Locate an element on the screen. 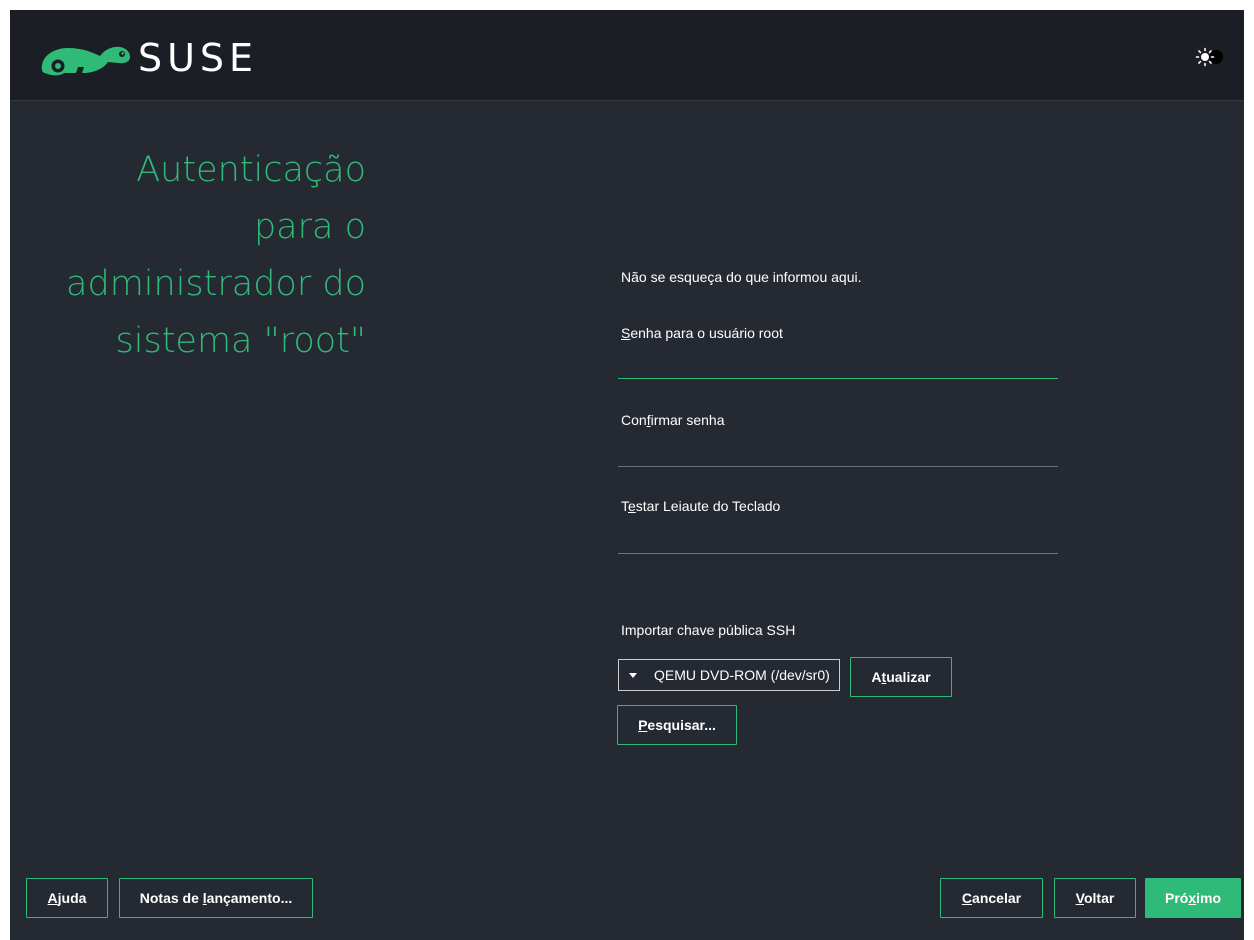 This screenshot has height=940, width=1254. page-title-line: Autenticação is located at coordinates (251, 170).